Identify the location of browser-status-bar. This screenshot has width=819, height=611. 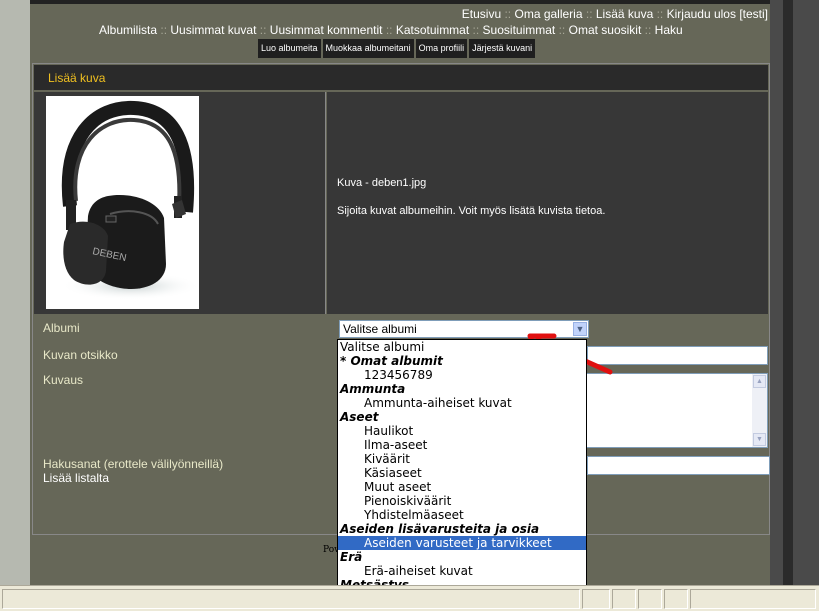
(409, 598).